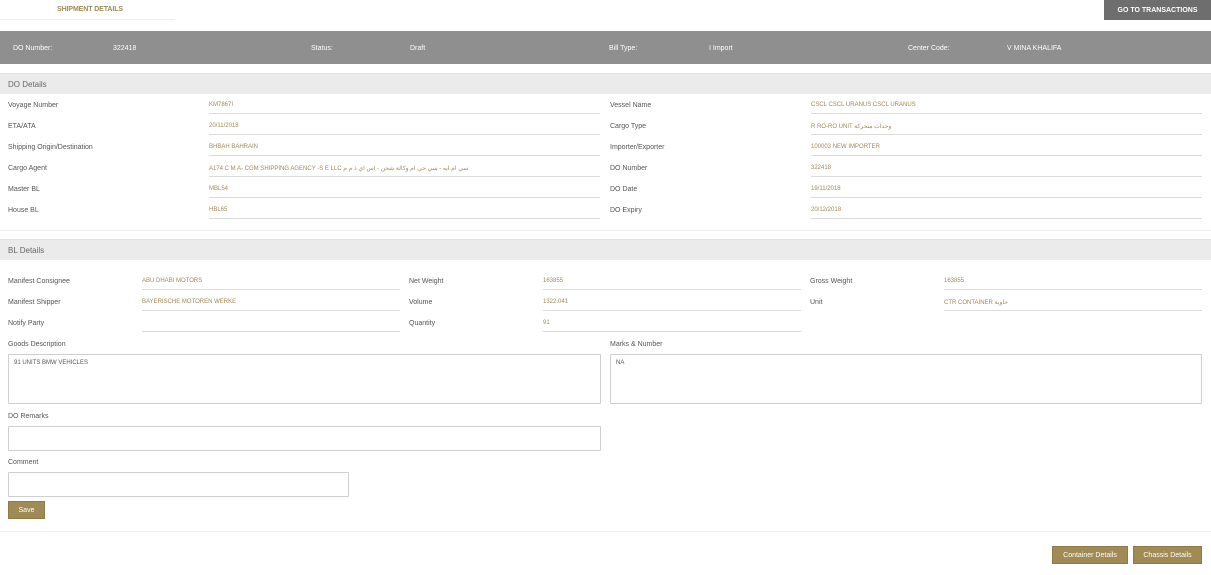 This screenshot has height=575, width=1211. Describe the element at coordinates (27, 168) in the screenshot. I see `cargo-agent-label: Cargo Agent` at that location.